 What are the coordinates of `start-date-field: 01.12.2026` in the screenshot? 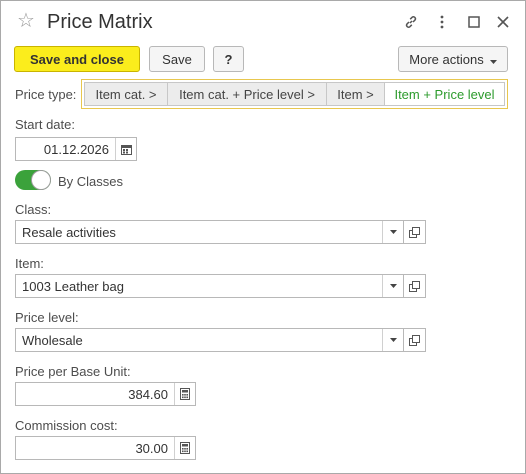 It's located at (76, 149).